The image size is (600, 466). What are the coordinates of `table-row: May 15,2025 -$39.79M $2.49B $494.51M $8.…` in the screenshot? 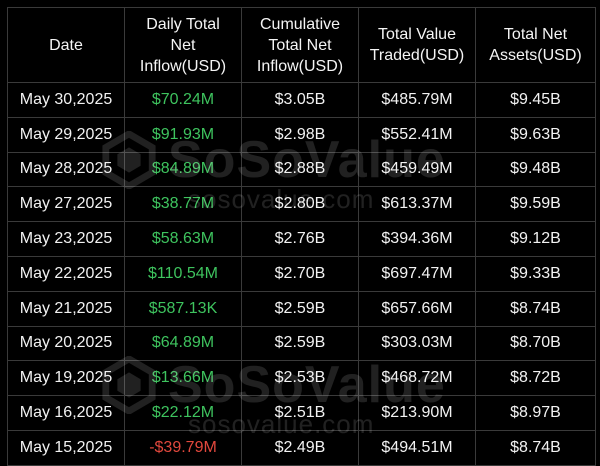 It's located at (301, 447).